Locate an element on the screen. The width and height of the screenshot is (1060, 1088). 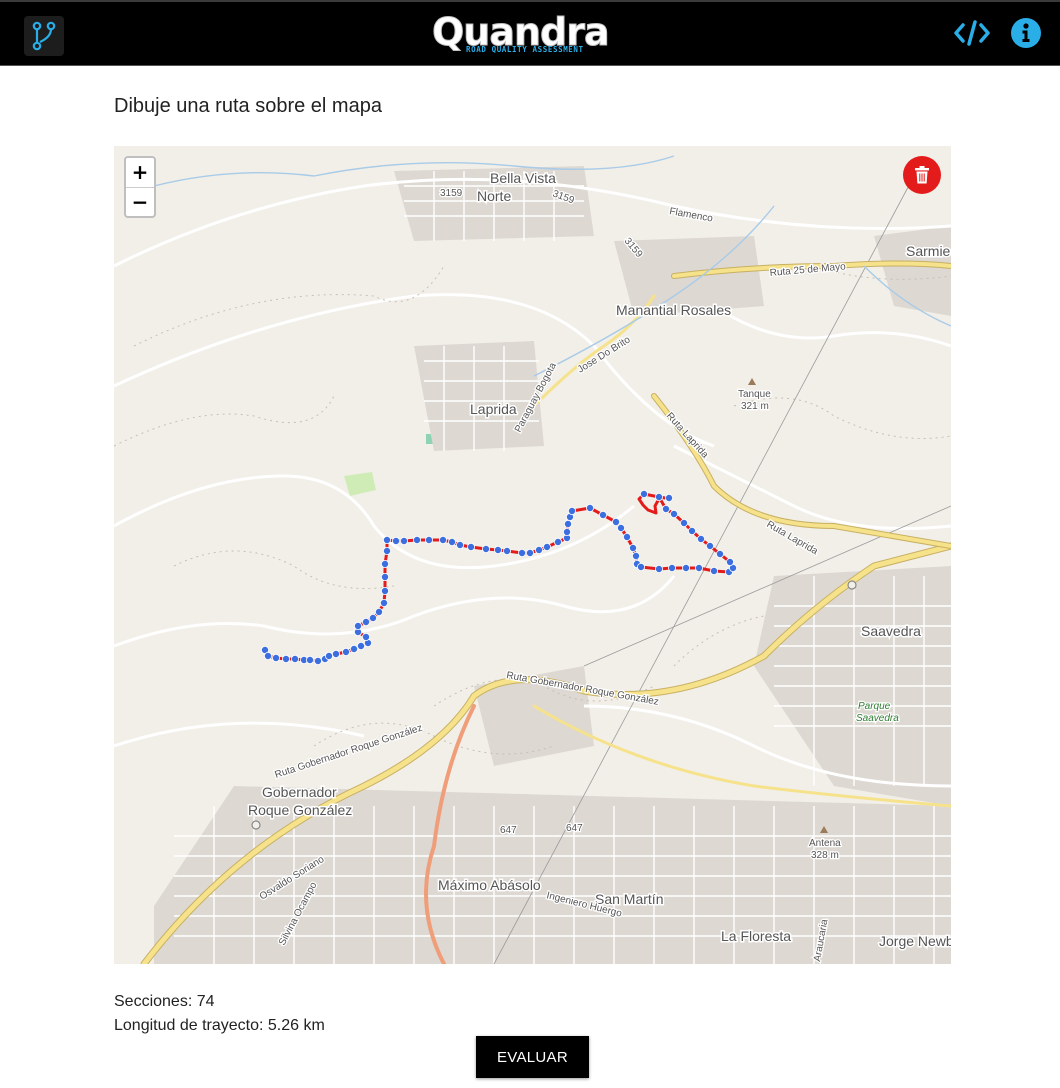
route-branch-icon is located at coordinates (44, 36).